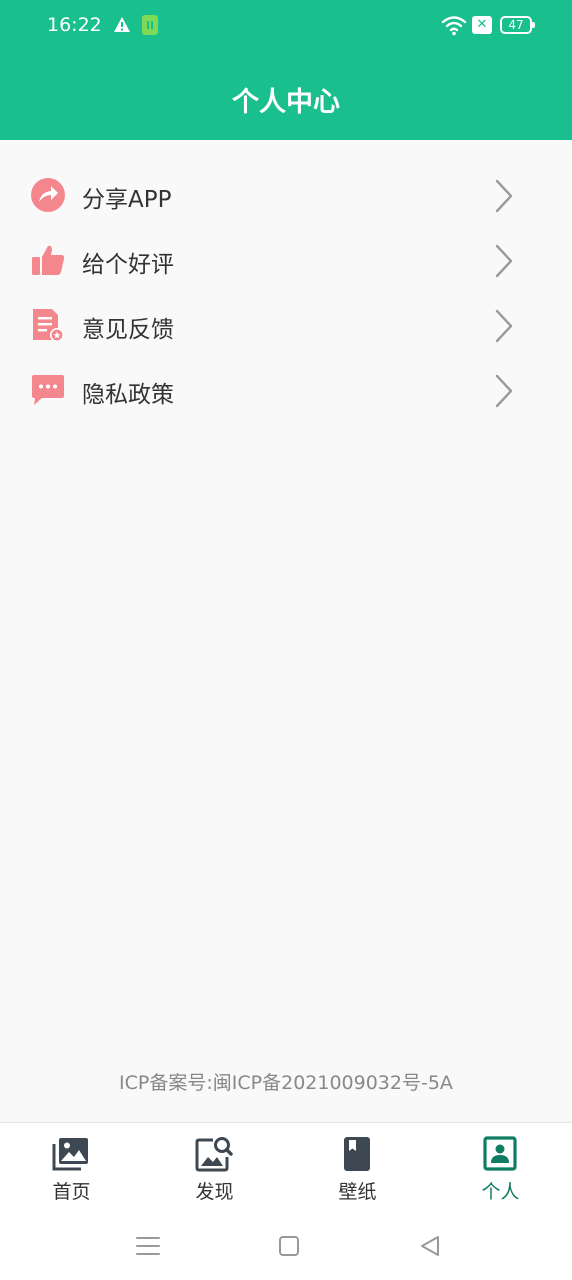  What do you see at coordinates (214, 1192) in the screenshot?
I see `tab-label-discover: 发现` at bounding box center [214, 1192].